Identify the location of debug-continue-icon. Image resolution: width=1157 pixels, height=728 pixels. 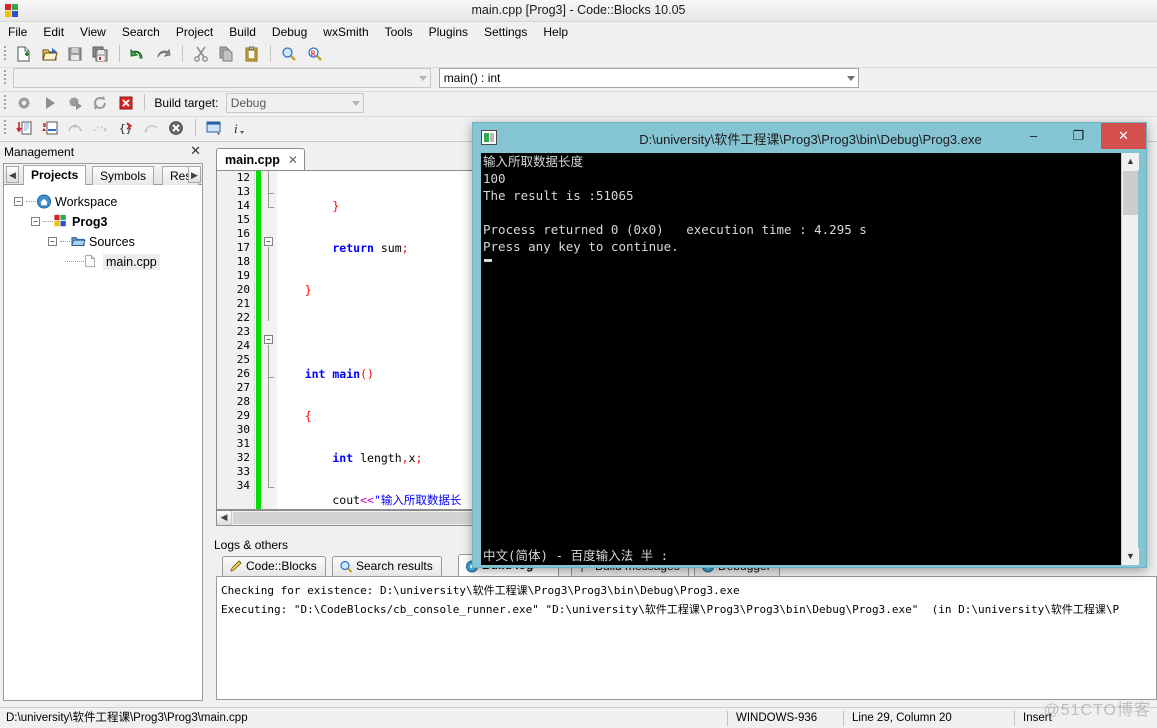
(24, 127).